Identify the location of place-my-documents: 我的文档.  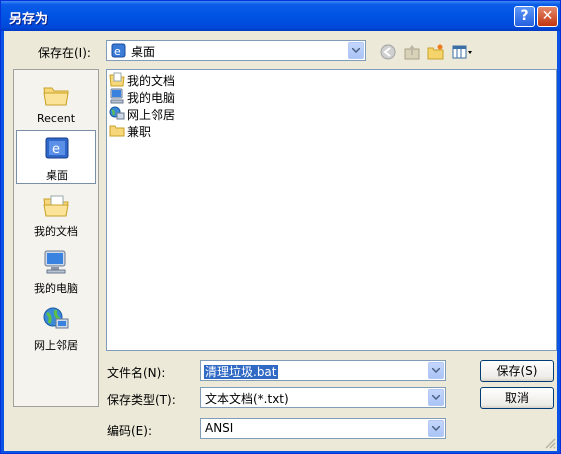
(56, 214).